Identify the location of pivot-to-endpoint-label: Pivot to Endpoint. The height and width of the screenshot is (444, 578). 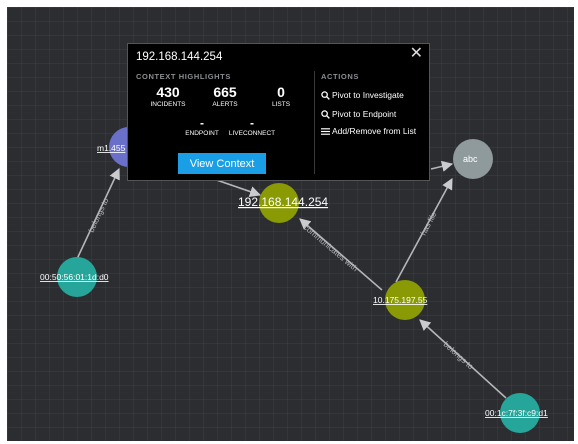
(364, 114).